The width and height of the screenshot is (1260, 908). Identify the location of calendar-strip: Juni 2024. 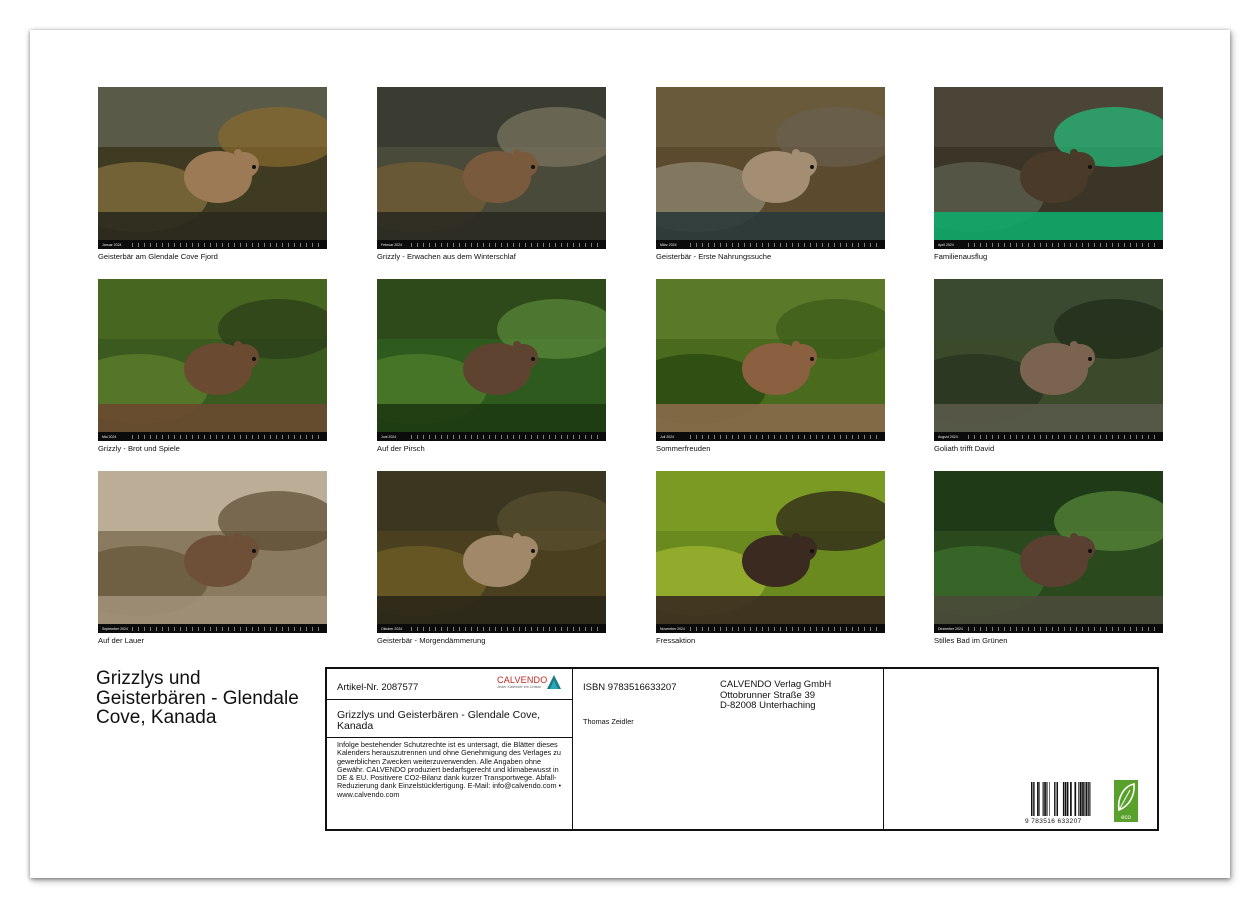
(491, 436).